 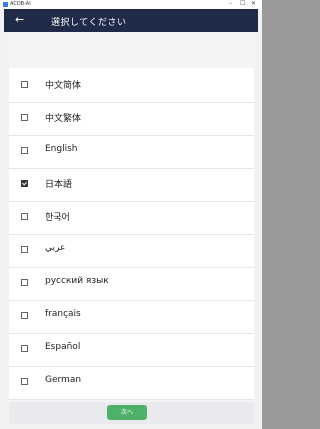 I want to click on language-label: русский язык, so click(x=77, y=281).